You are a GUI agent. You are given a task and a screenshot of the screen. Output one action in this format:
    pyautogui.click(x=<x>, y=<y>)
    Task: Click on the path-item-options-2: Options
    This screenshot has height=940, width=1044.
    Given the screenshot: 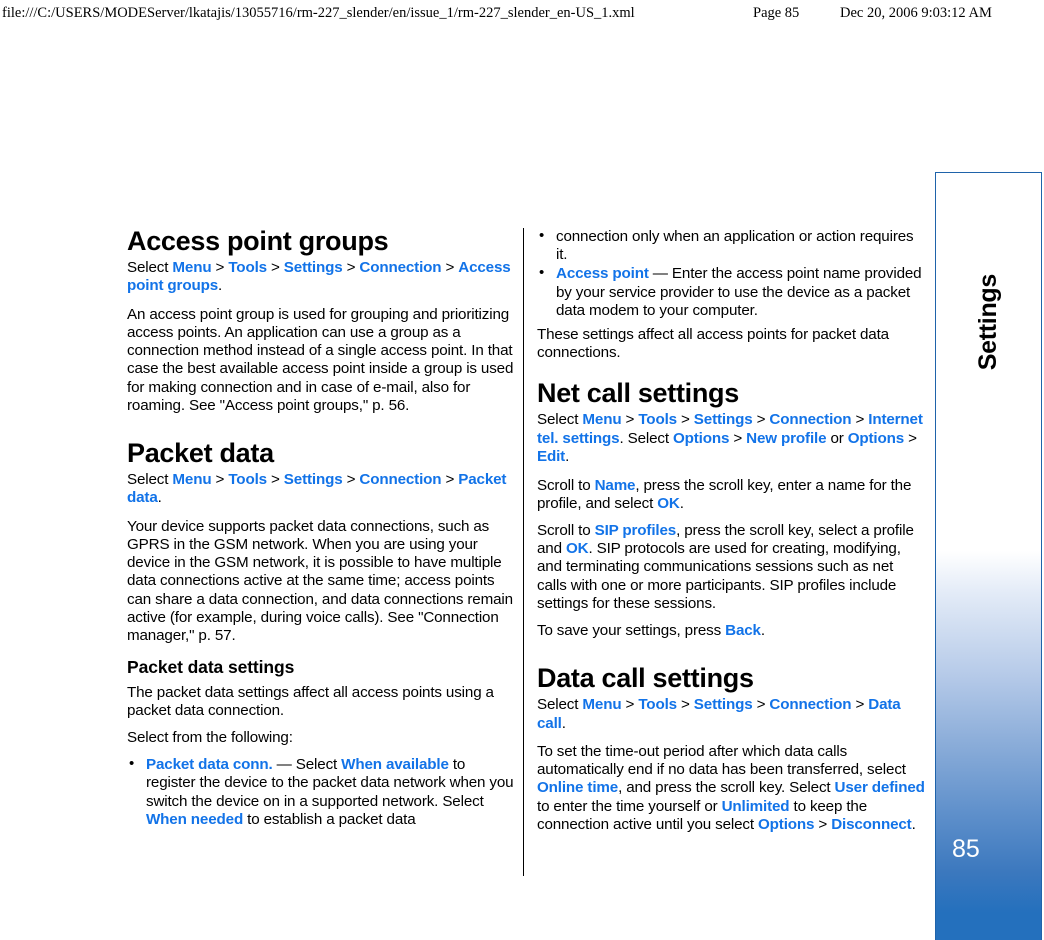 What is the action you would take?
    pyautogui.click(x=876, y=438)
    